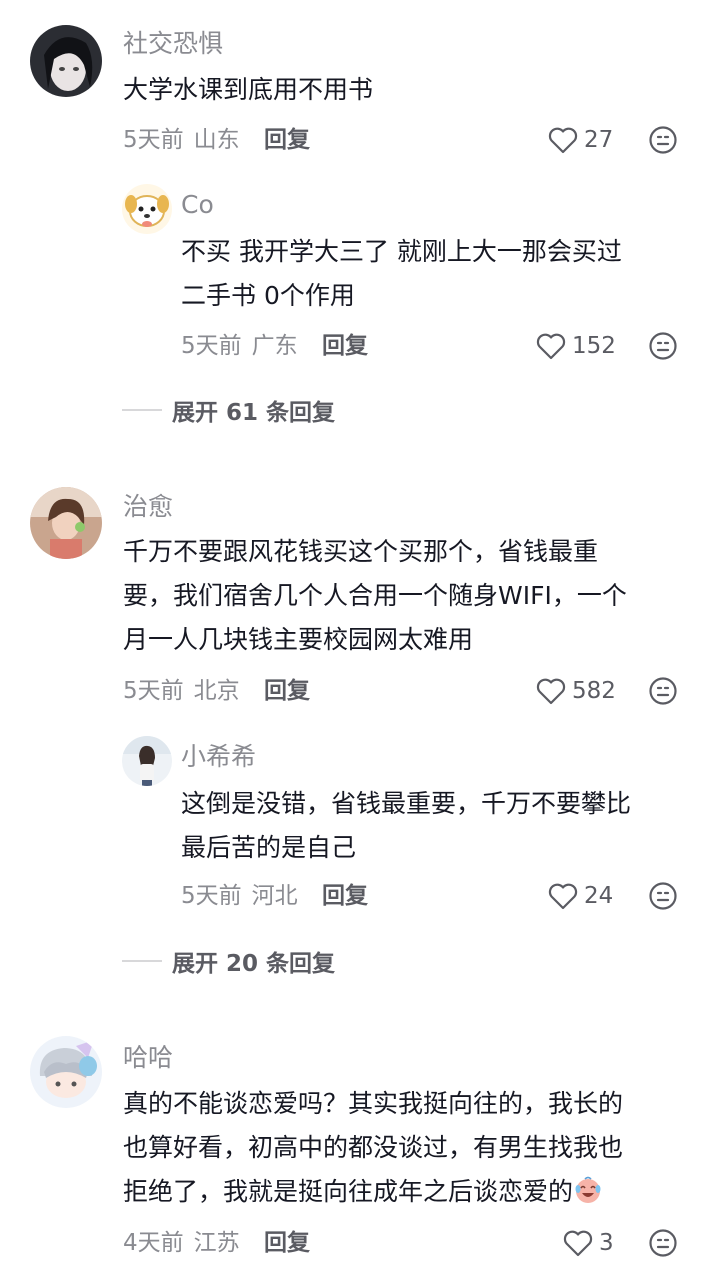  I want to click on comment-text: 不买 我开学大三了 就刚上大一那会买过 二手书 0个作用, so click(441, 274).